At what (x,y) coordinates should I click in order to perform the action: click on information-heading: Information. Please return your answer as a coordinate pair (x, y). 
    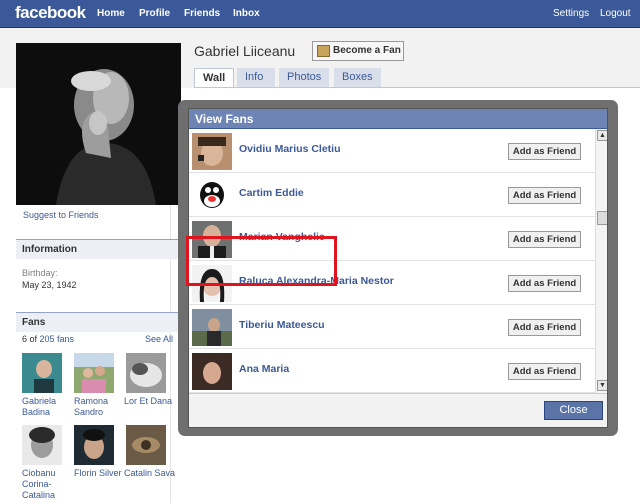
    Looking at the image, I should click on (98, 249).